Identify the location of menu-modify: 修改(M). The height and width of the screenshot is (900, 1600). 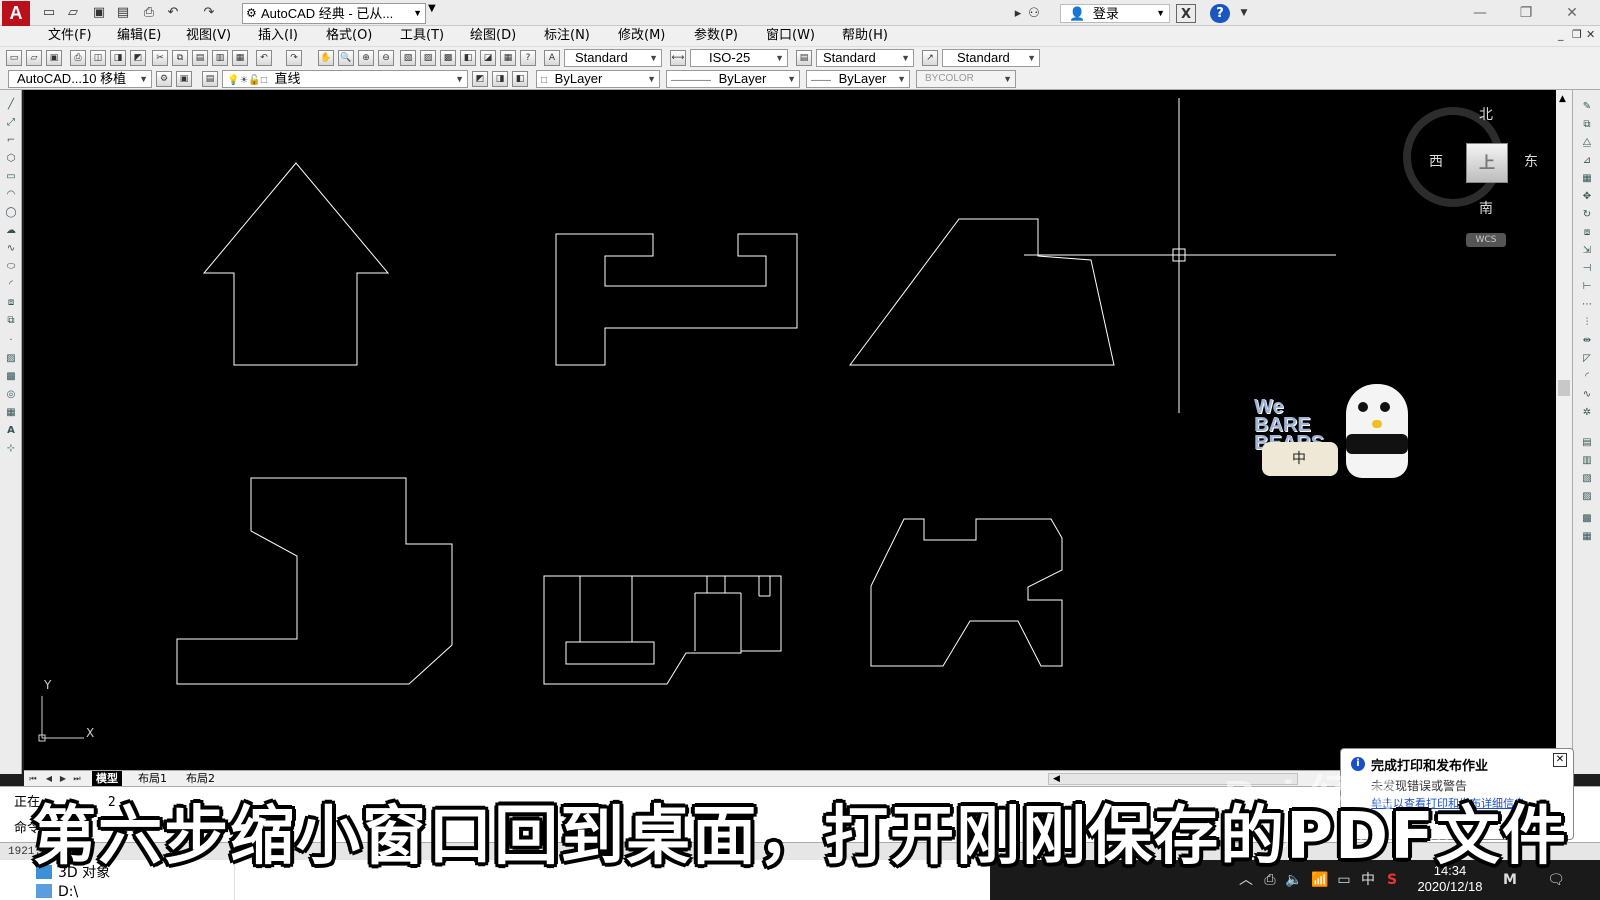
(641, 36).